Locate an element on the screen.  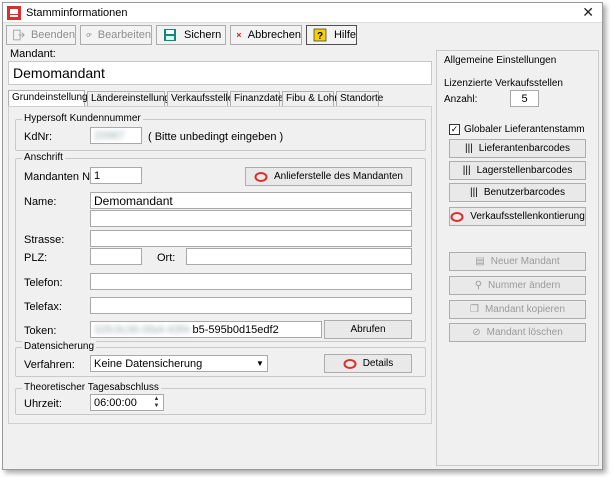
magnifier-icon: ⚲ is located at coordinates (478, 285).